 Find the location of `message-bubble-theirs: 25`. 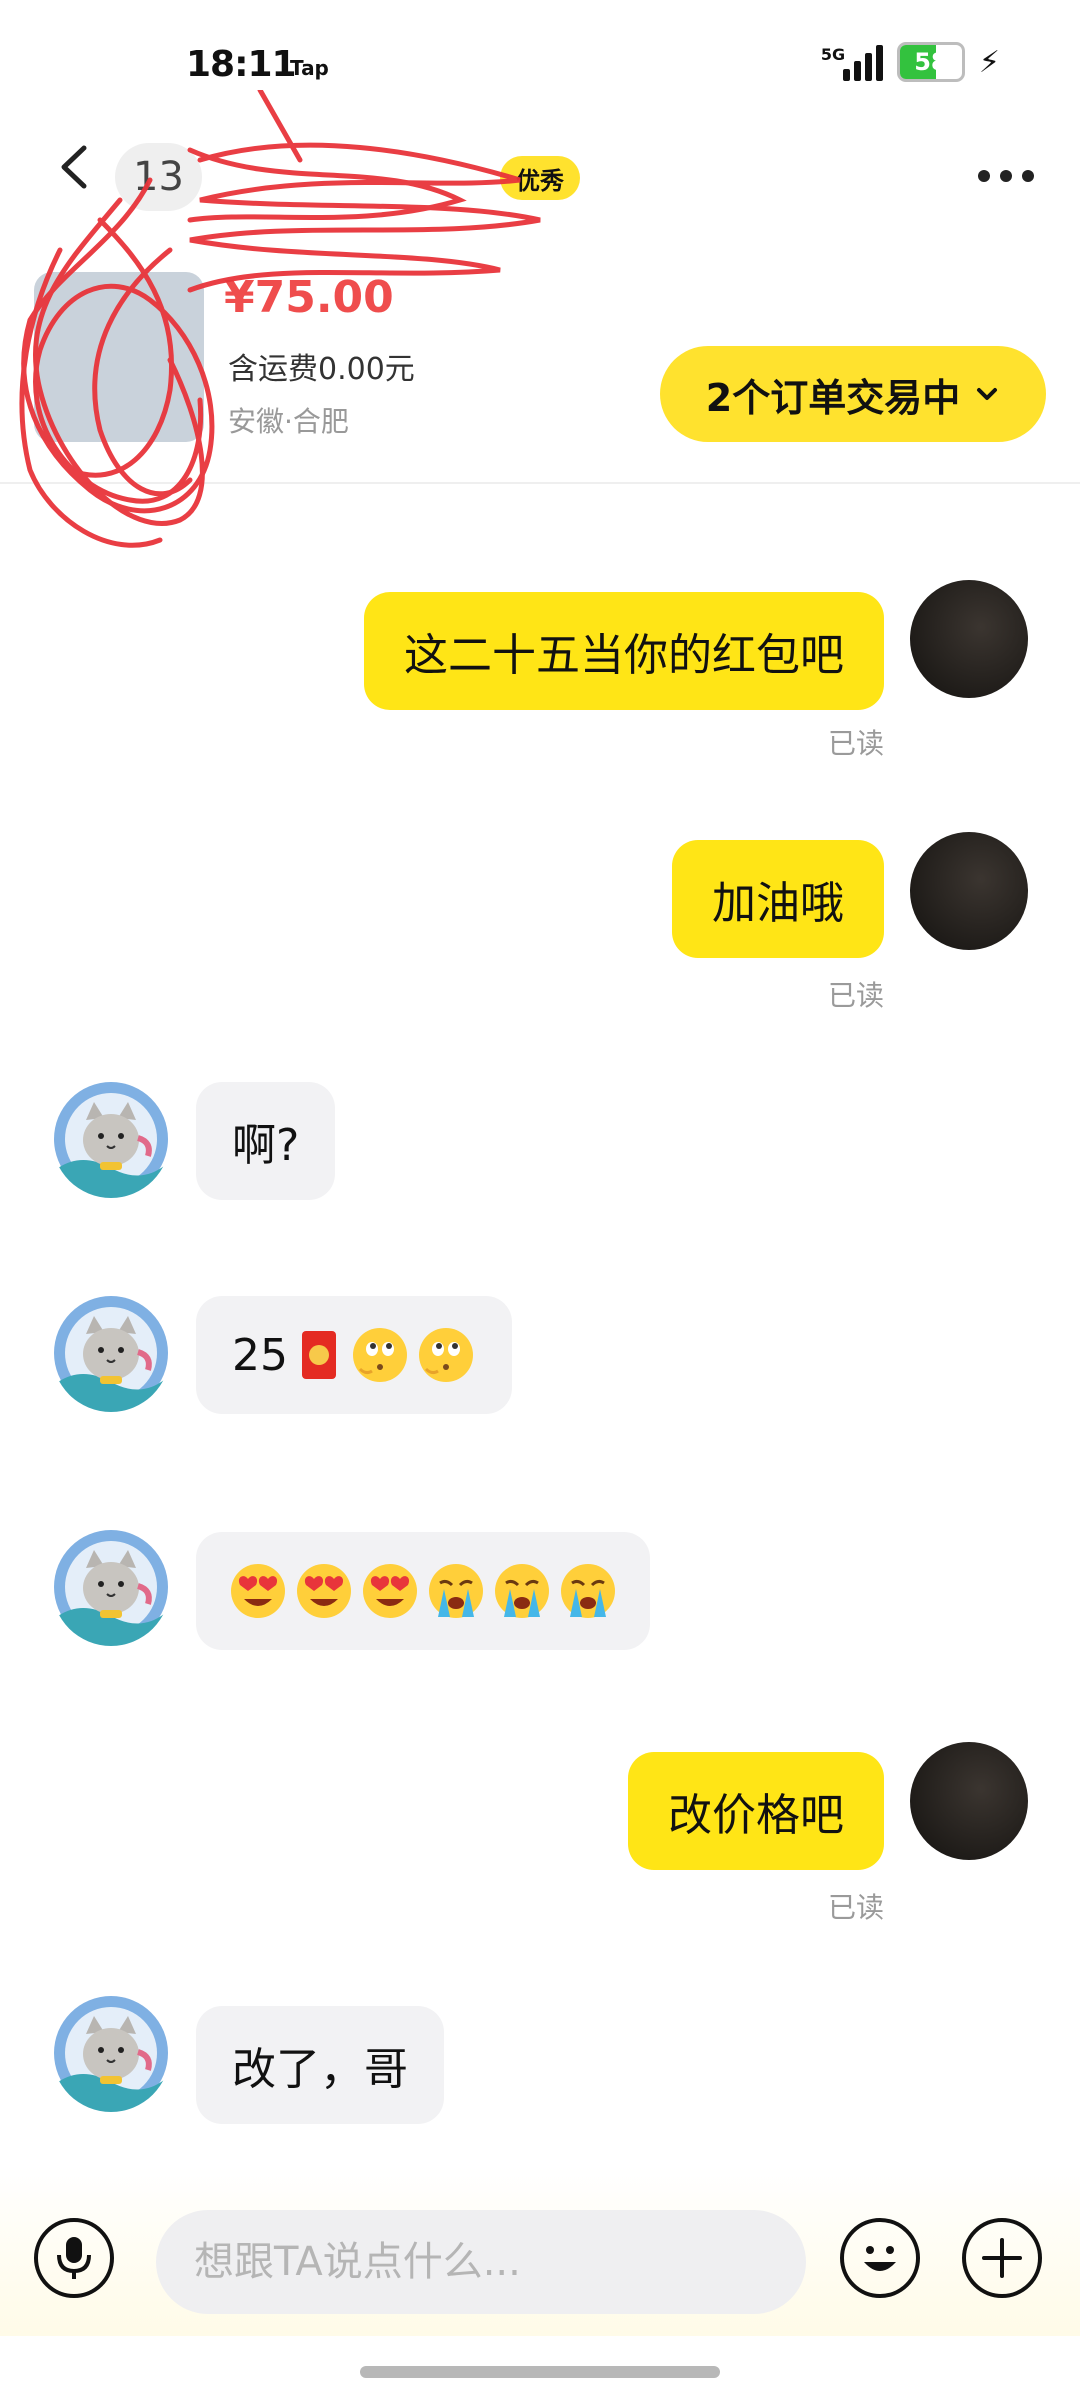

message-bubble-theirs: 25 is located at coordinates (354, 1355).